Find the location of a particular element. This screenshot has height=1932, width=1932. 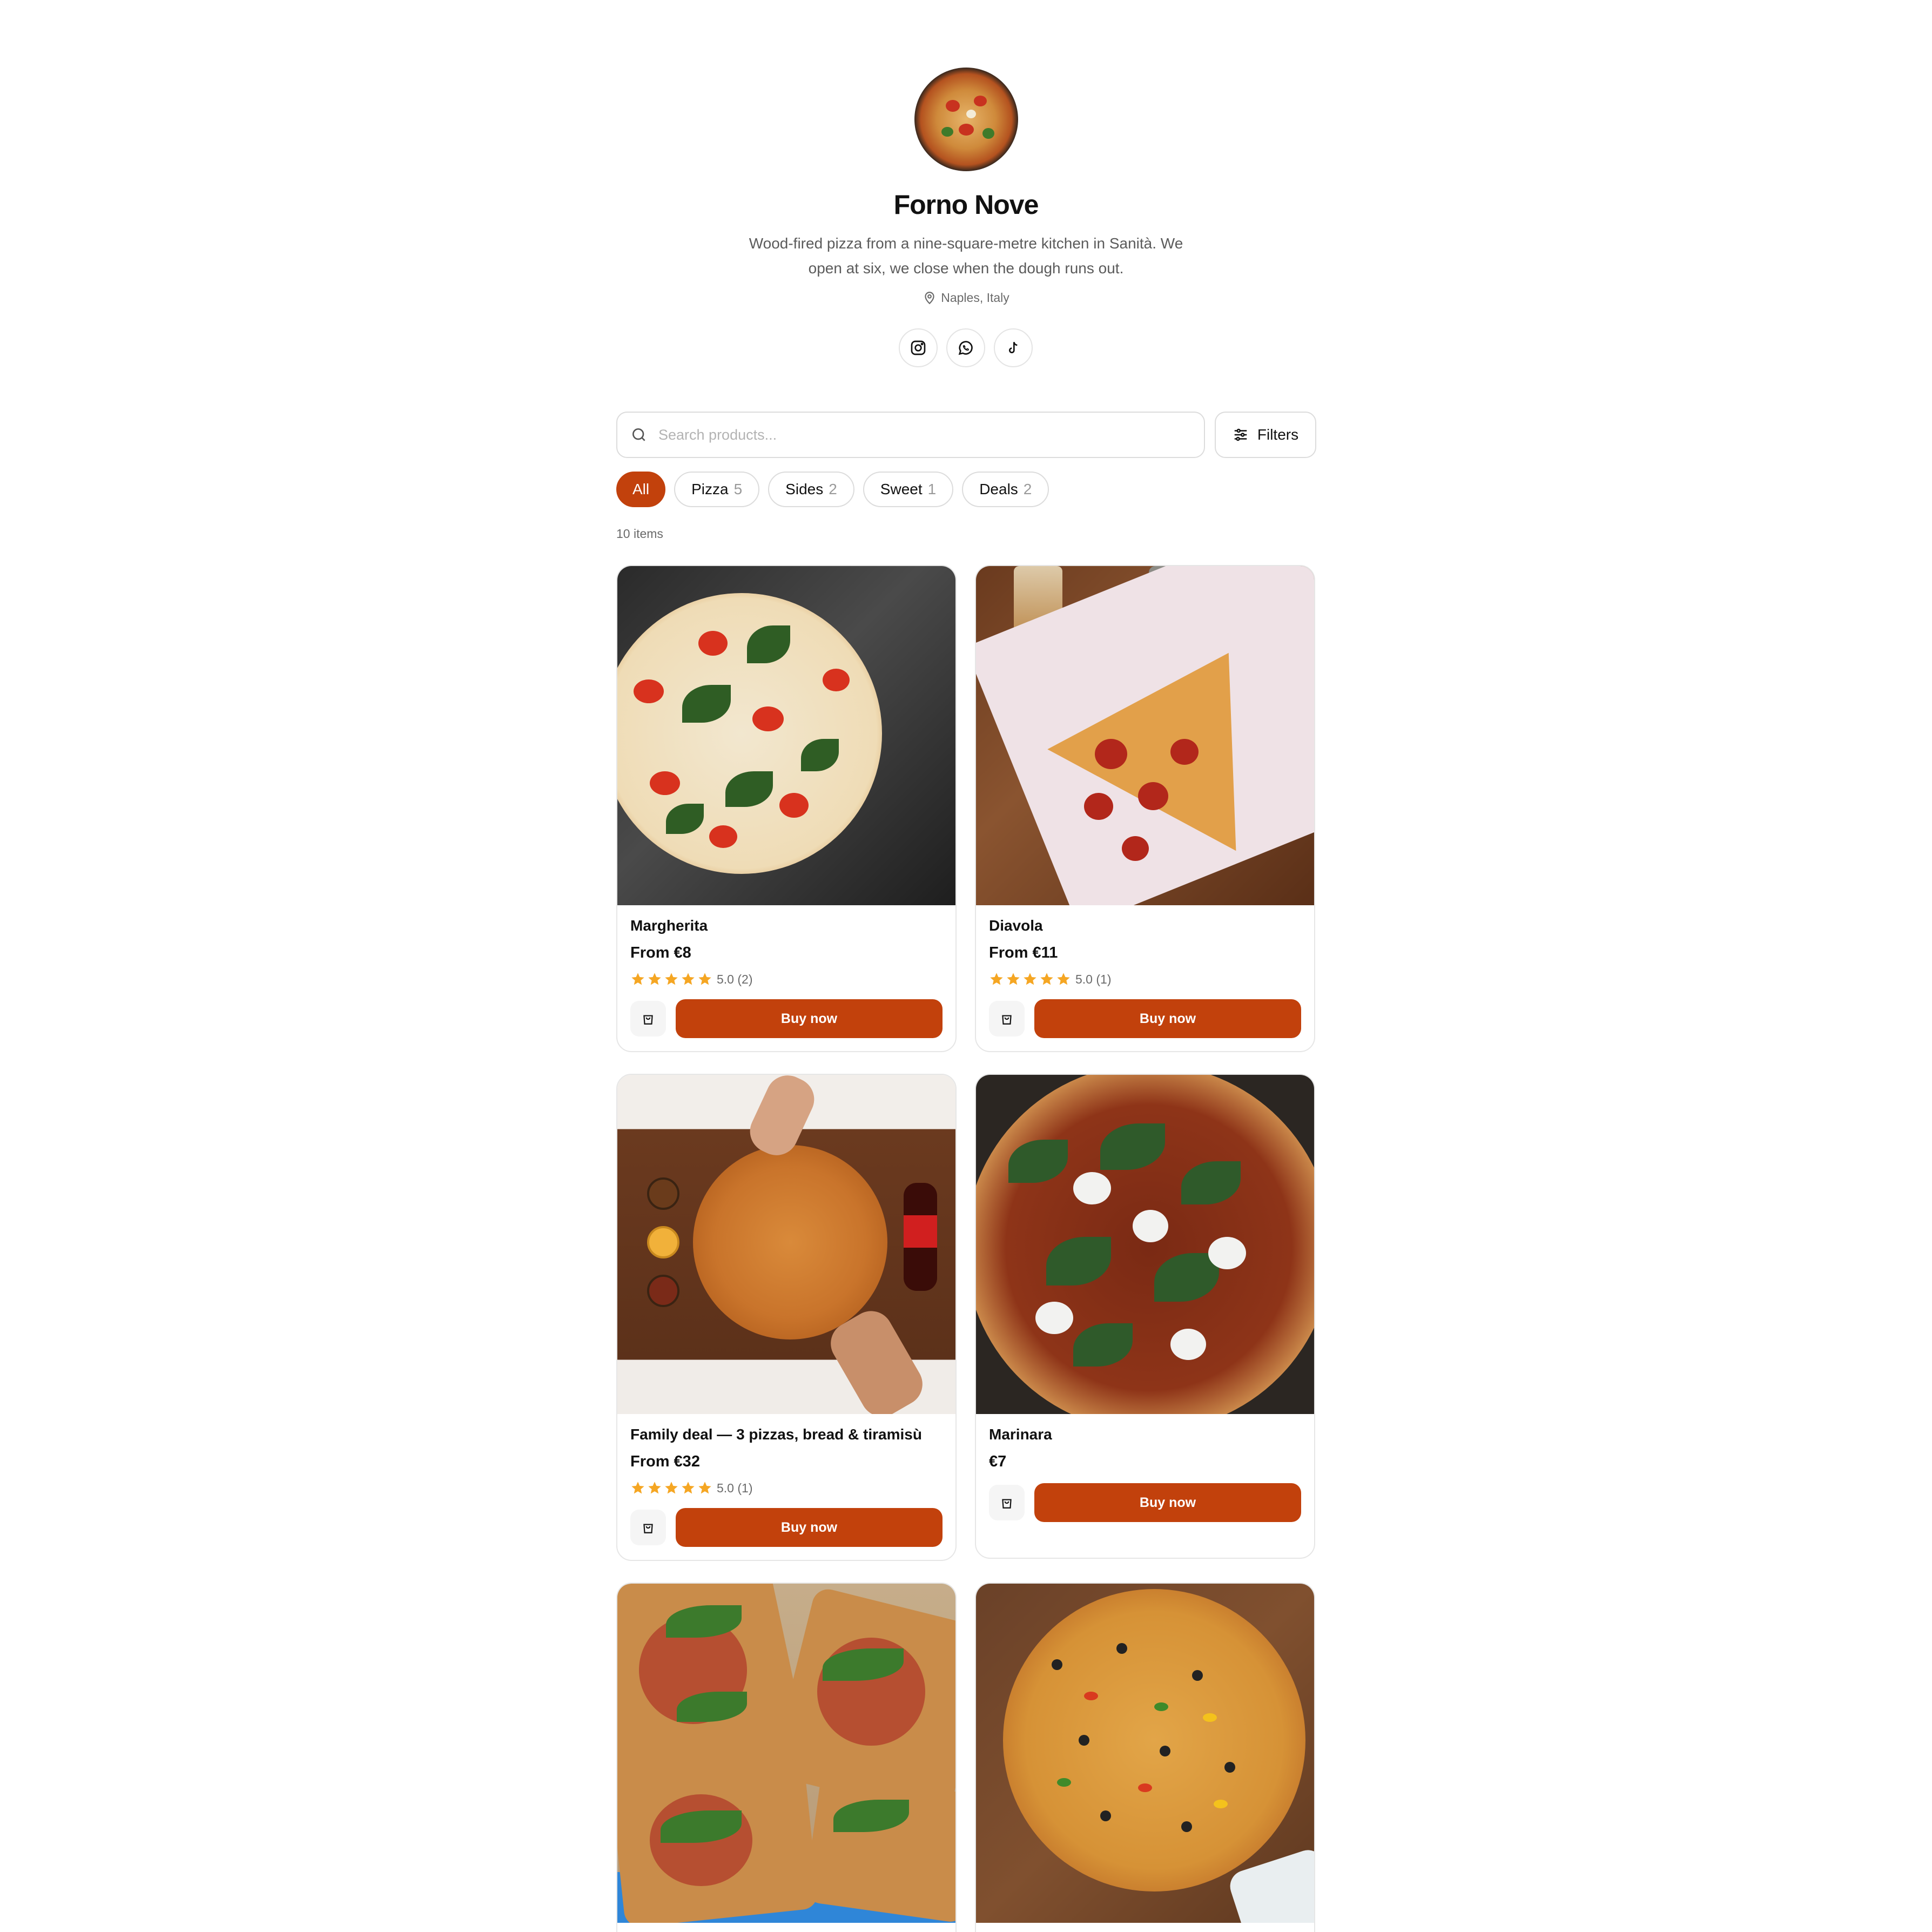

sliders-icon is located at coordinates (1240, 434).